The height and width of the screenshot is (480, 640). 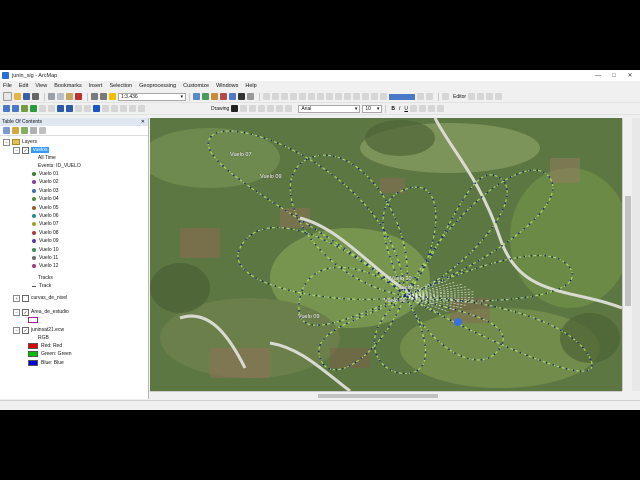 What do you see at coordinates (69, 108) in the screenshot?
I see `forward-arrow-icon` at bounding box center [69, 108].